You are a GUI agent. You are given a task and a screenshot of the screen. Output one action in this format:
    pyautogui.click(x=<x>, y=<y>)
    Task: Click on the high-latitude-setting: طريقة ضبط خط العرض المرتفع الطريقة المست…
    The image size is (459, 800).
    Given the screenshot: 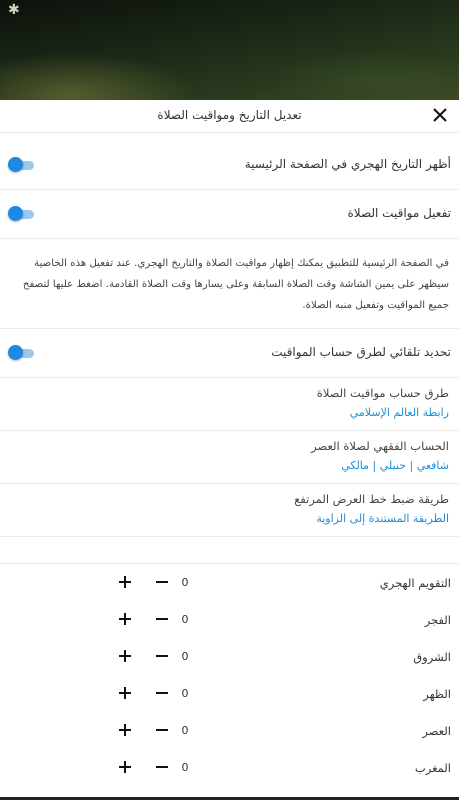 What is the action you would take?
    pyautogui.click(x=229, y=510)
    